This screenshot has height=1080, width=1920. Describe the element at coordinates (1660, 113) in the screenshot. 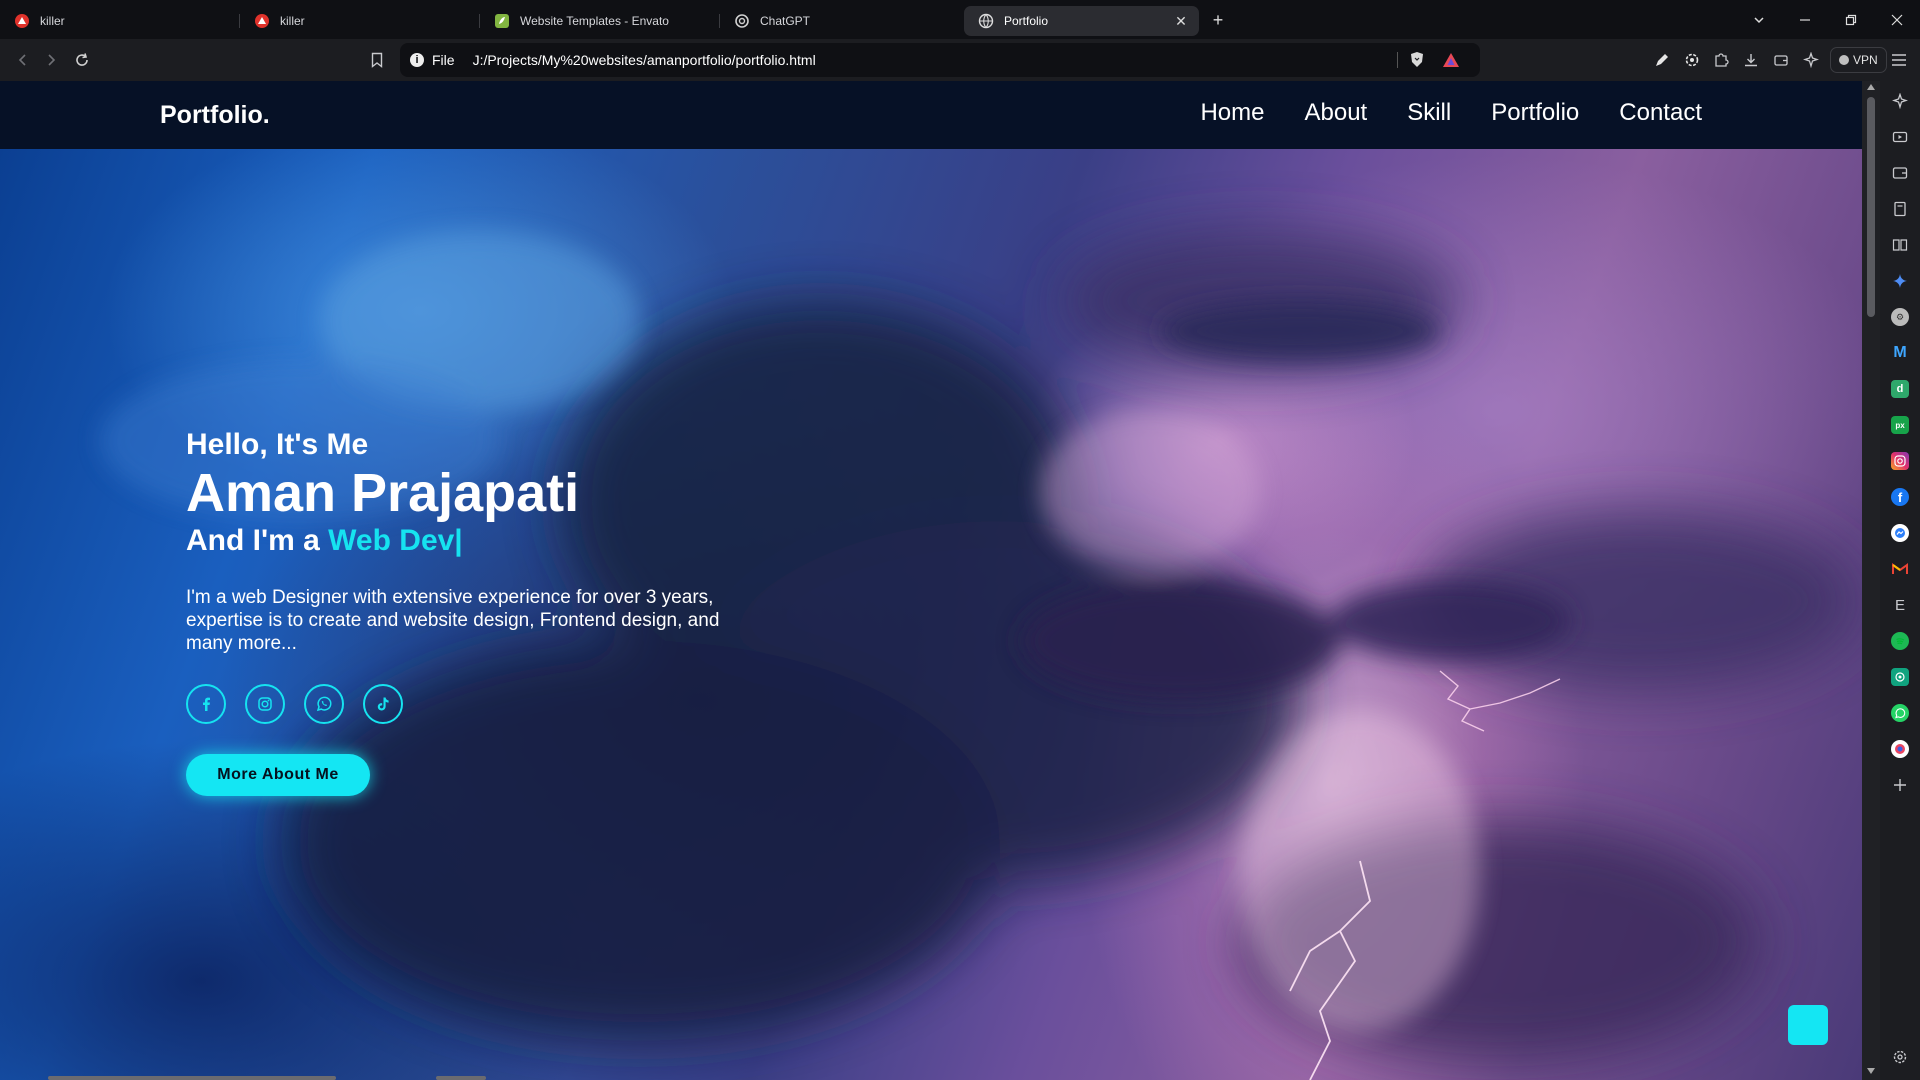

I see `nav-link-contact: Contact` at that location.